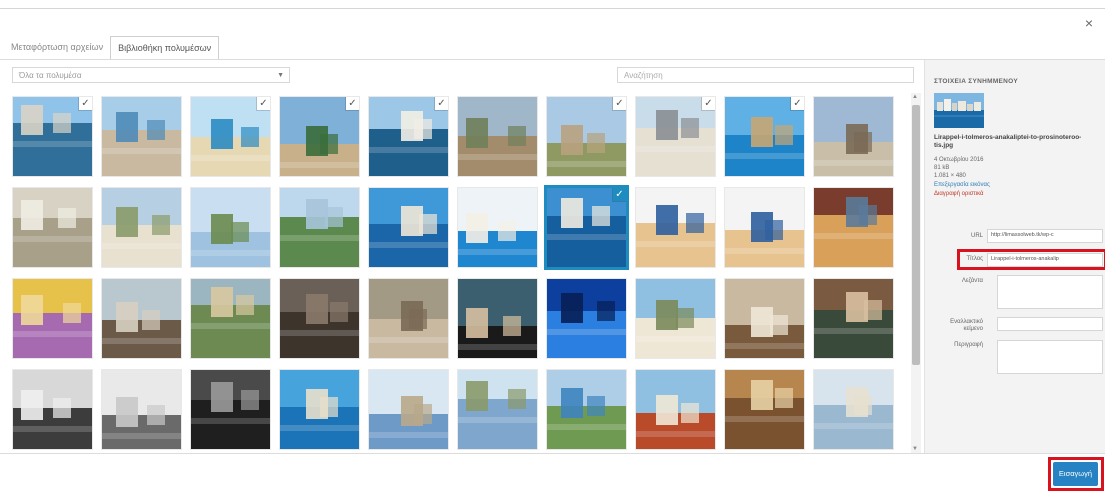 The image size is (1105, 493). I want to click on attachment-thumbnail, so click(959, 110).